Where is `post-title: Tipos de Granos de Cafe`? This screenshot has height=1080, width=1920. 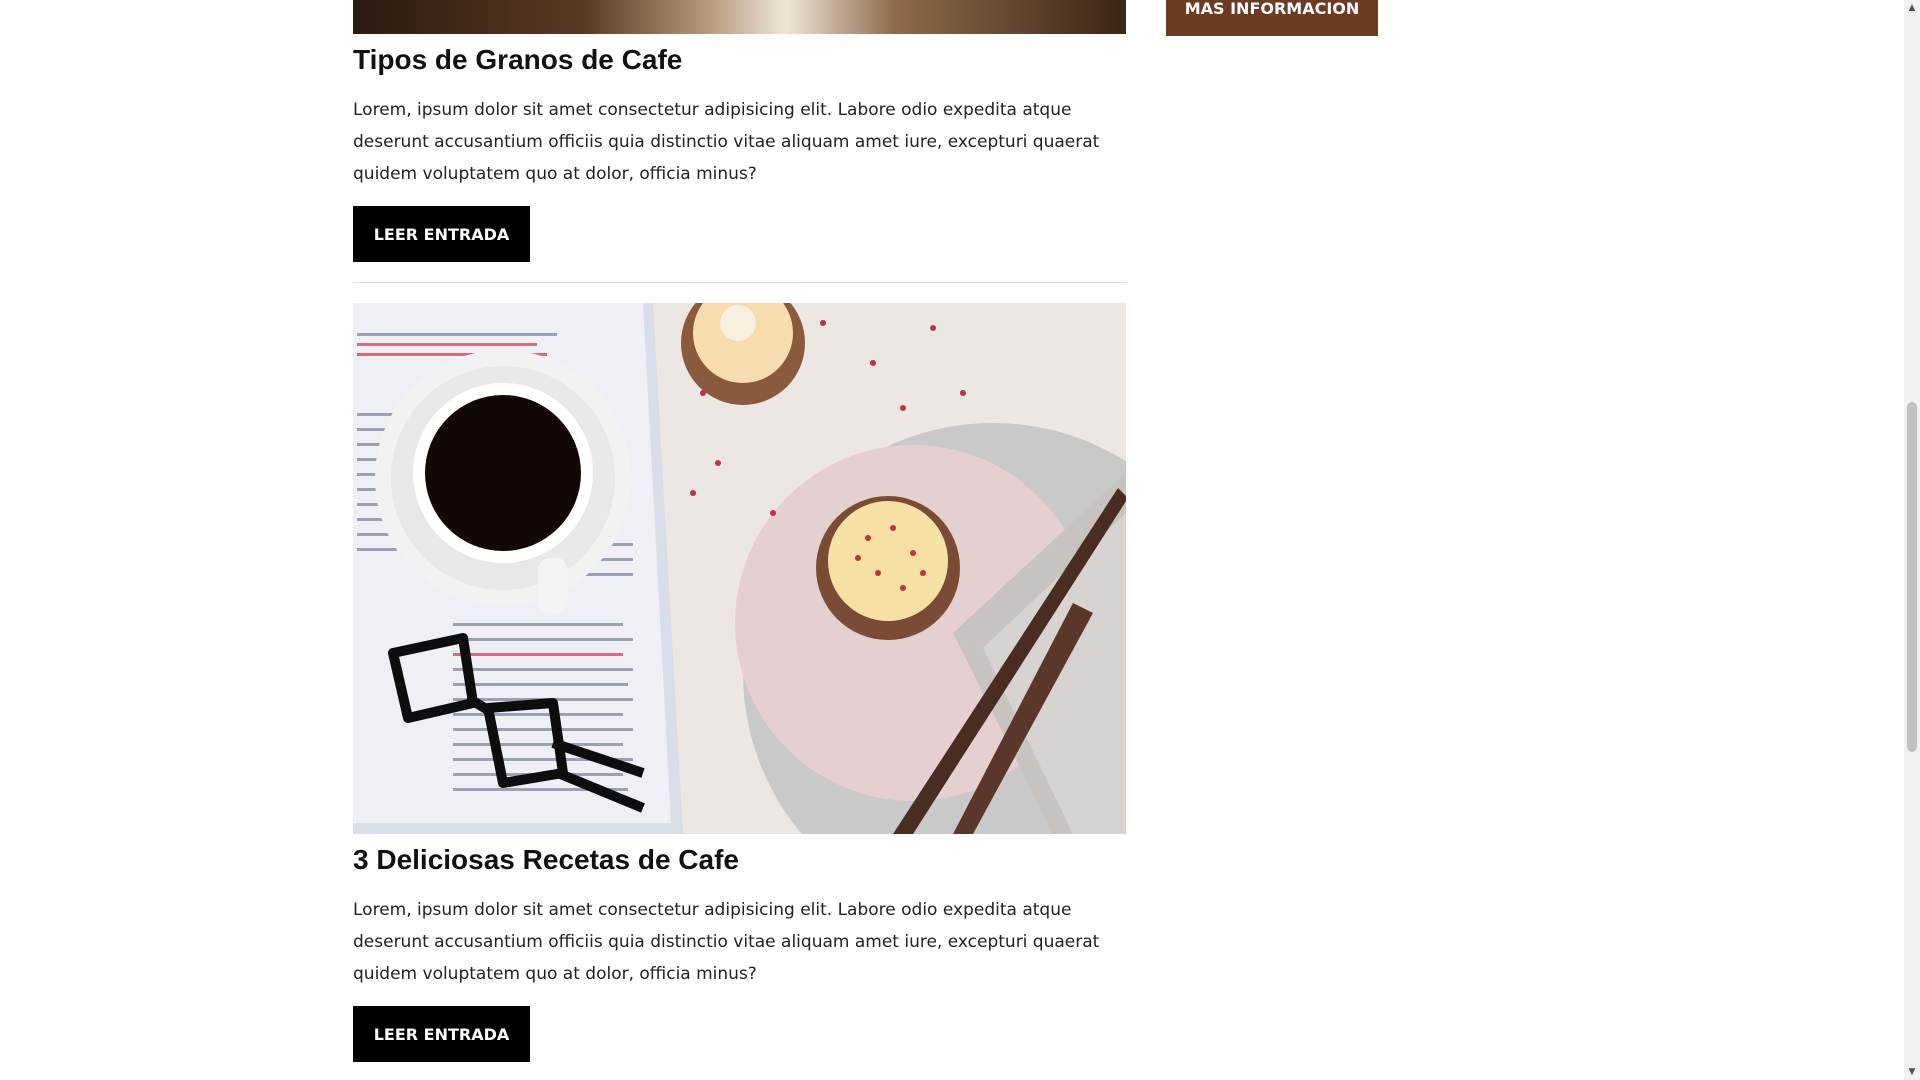
post-title: Tipos de Granos de Cafe is located at coordinates (517, 60).